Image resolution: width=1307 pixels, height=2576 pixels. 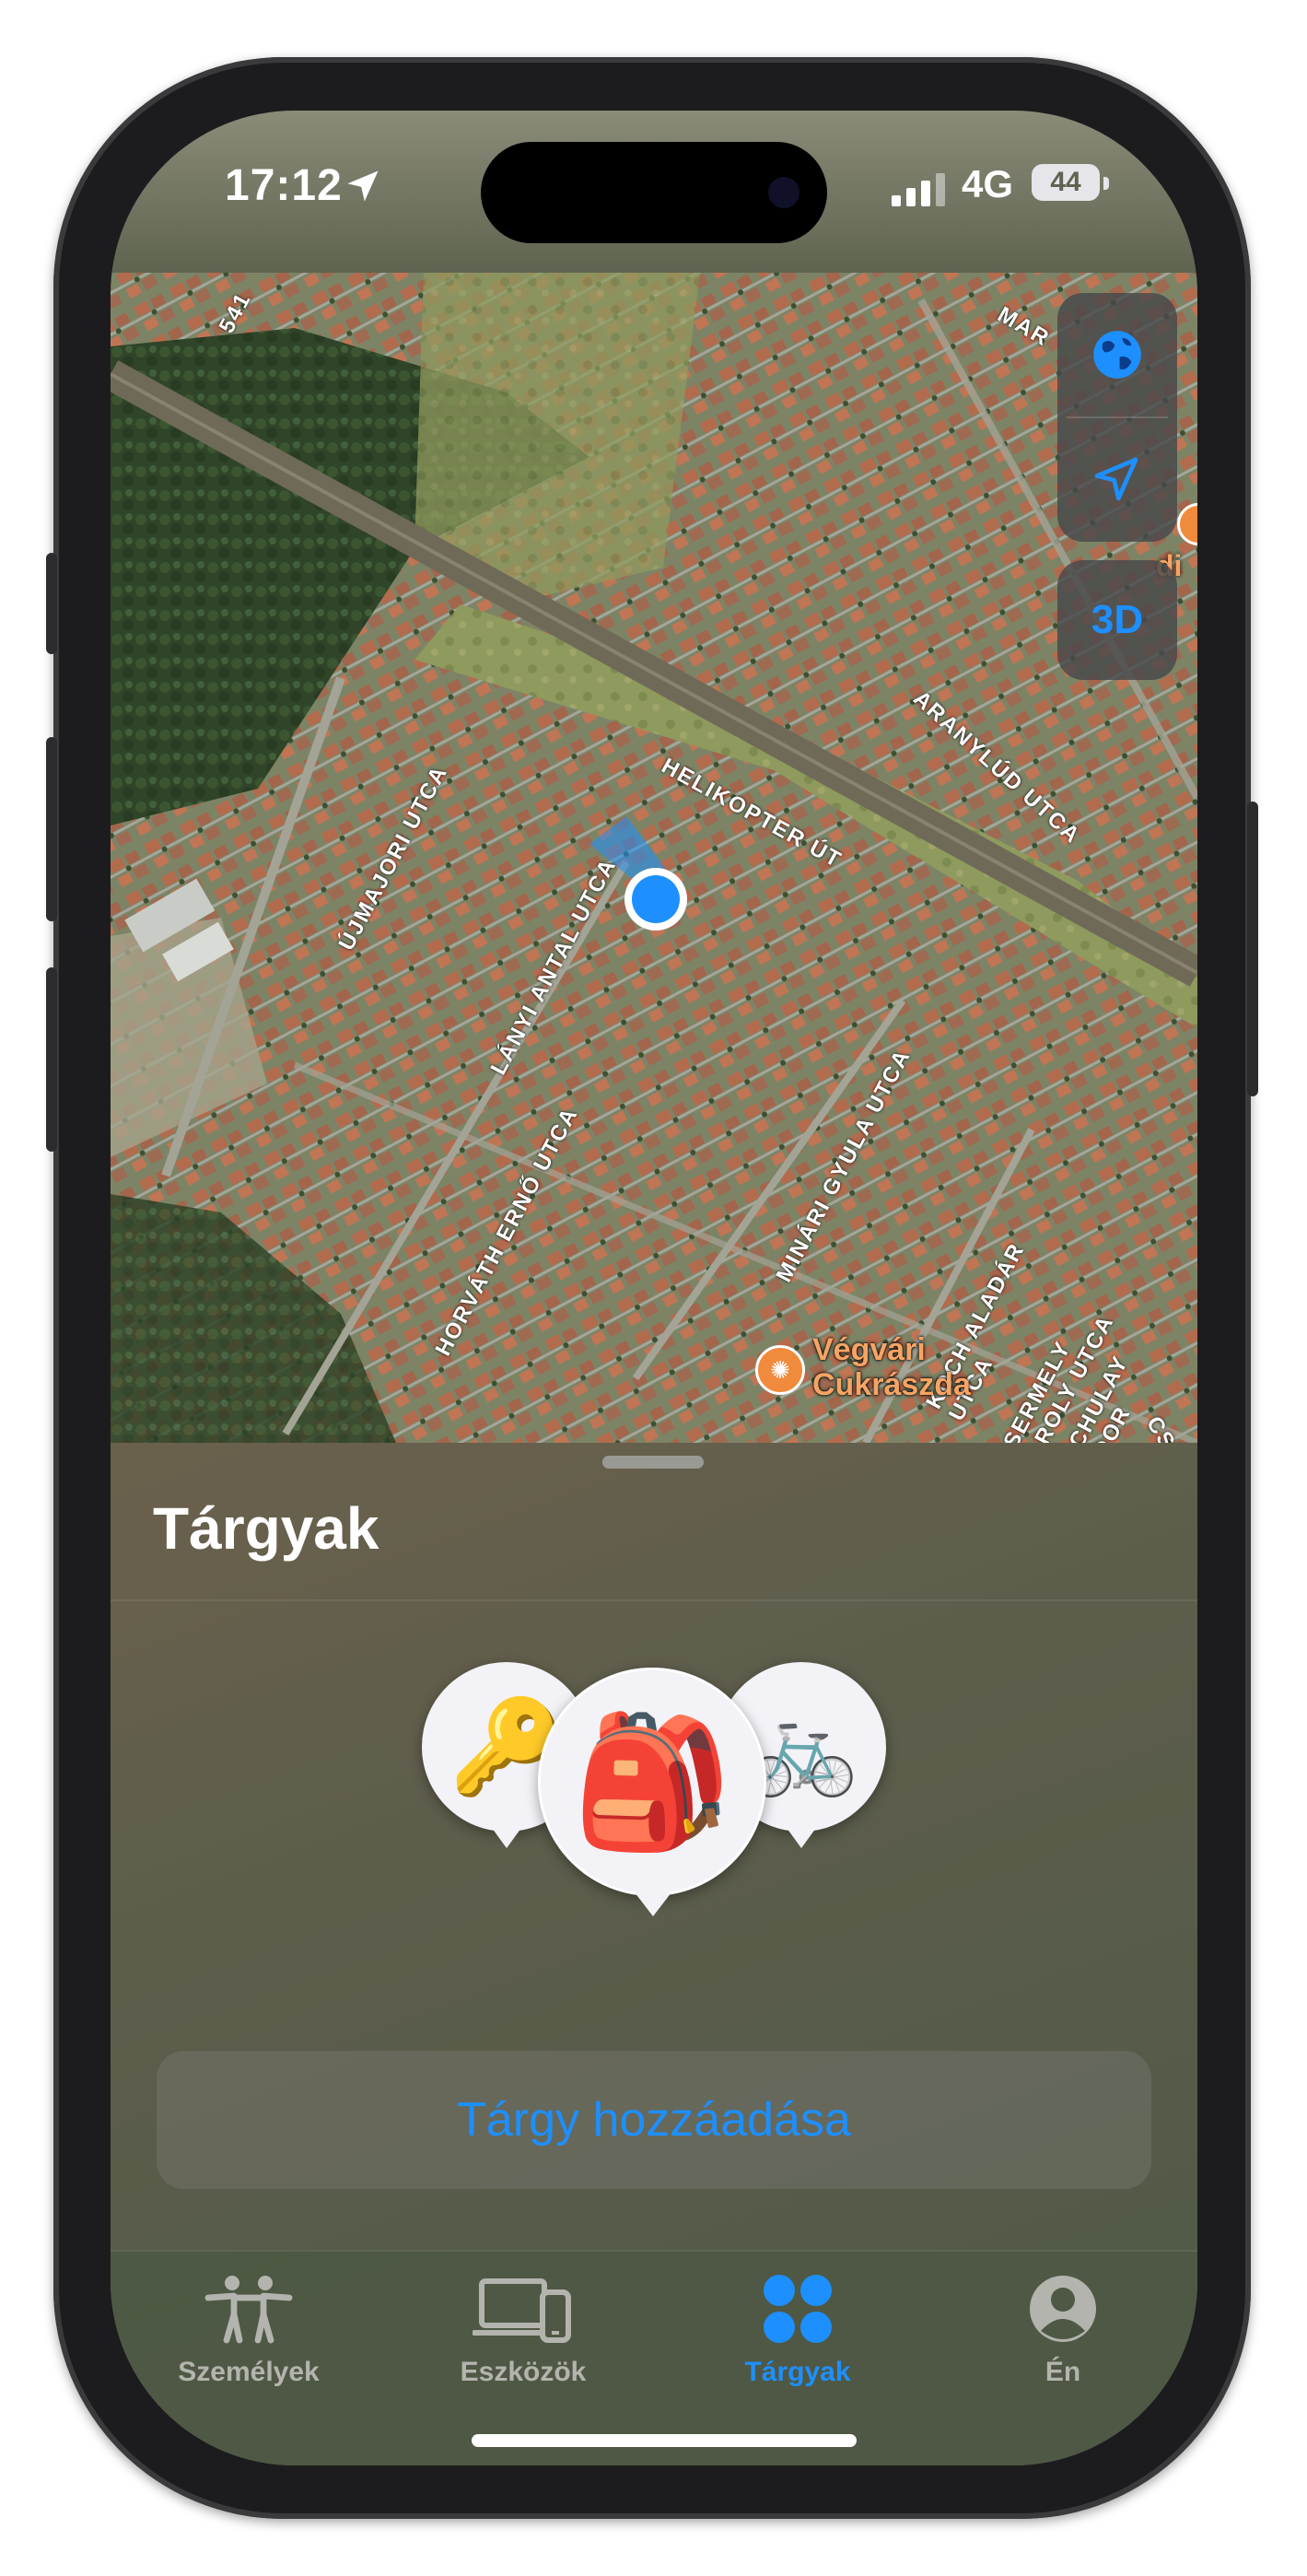 I want to click on map-style-button, so click(x=1117, y=354).